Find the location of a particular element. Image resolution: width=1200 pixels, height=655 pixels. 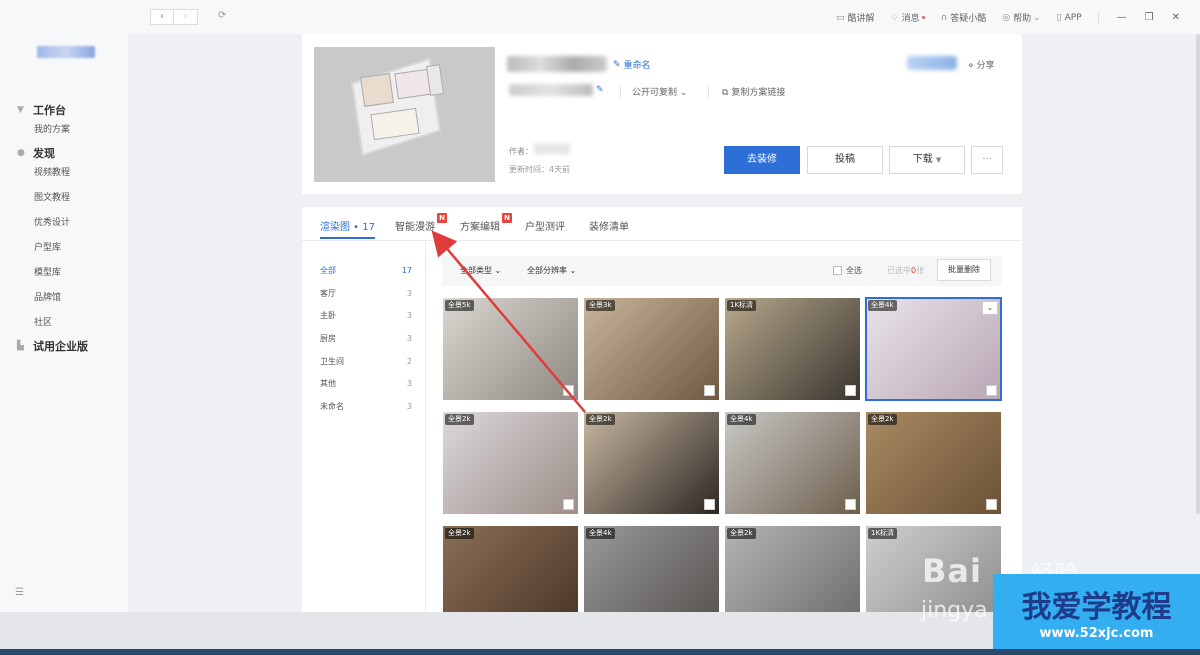

rename-button: ✎ 重命名 is located at coordinates (632, 65).